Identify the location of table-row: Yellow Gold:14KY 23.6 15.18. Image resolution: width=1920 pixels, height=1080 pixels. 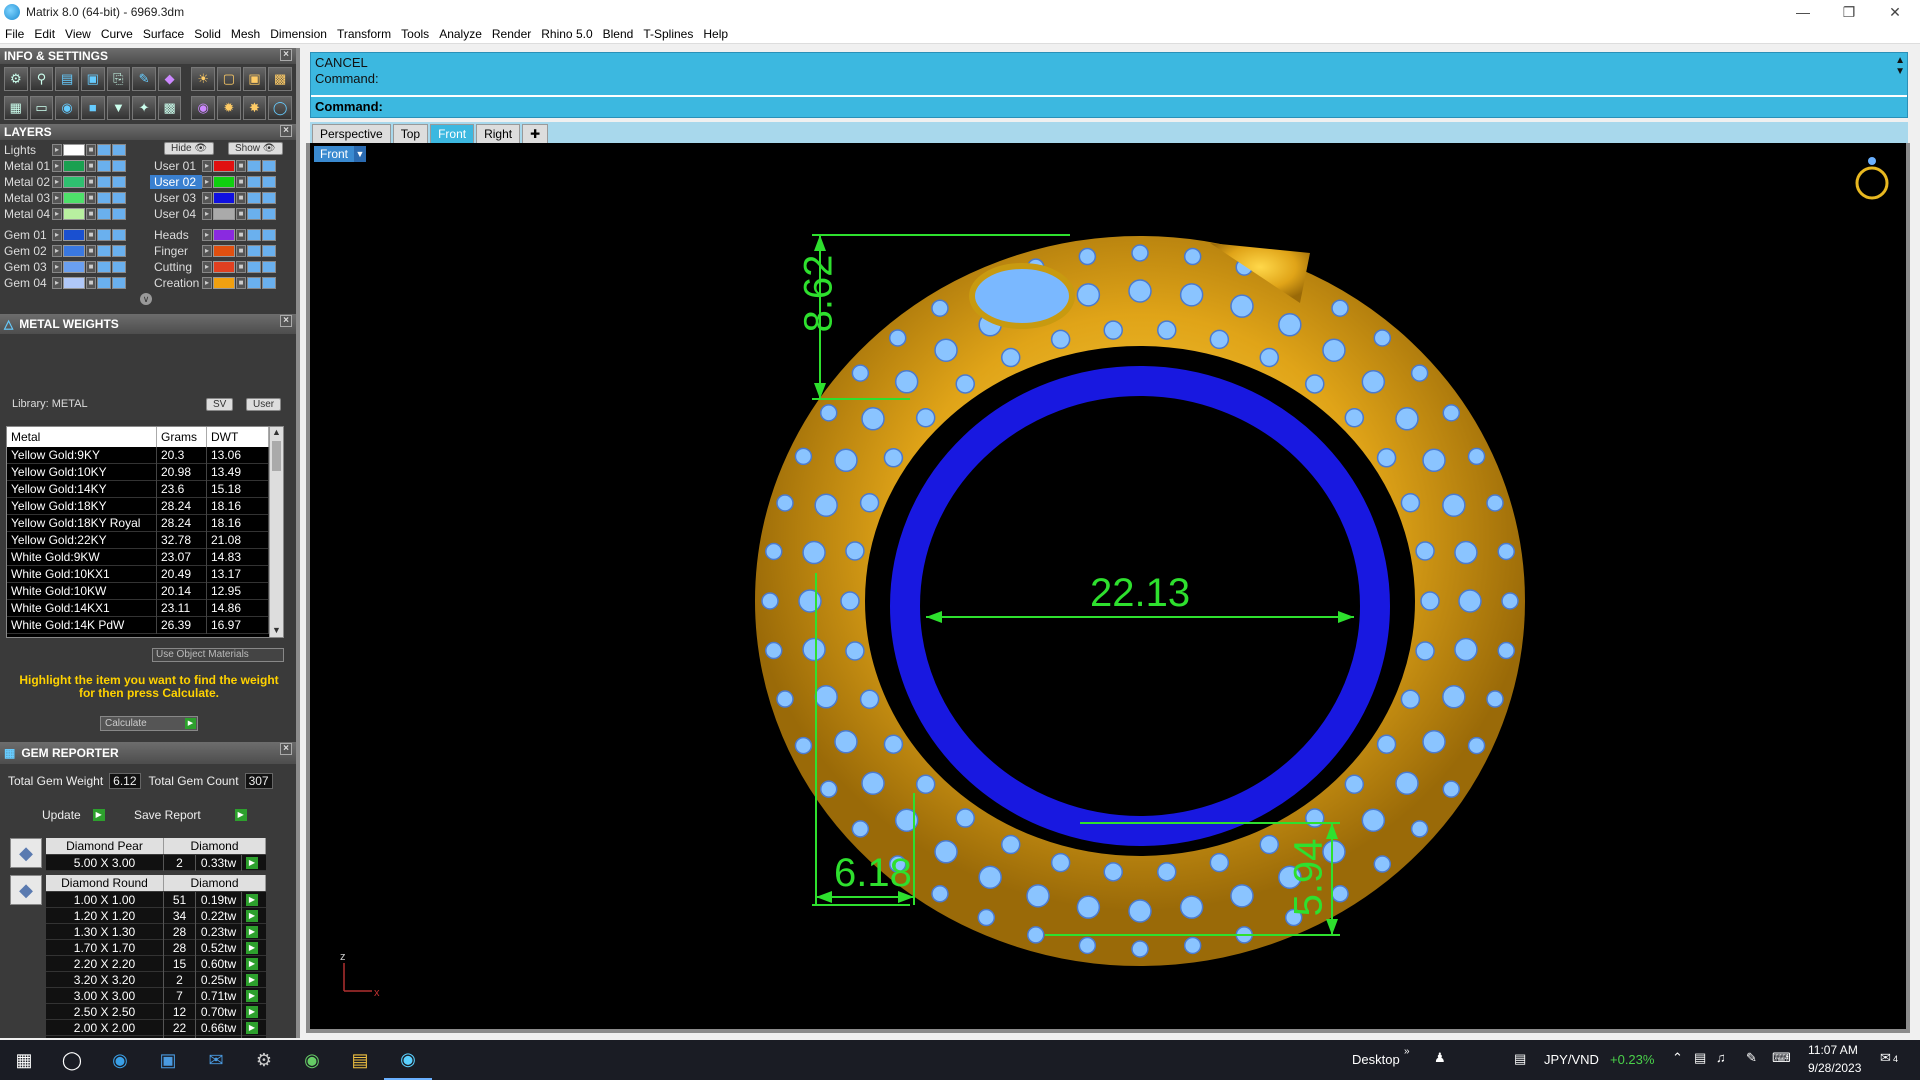
(145, 489).